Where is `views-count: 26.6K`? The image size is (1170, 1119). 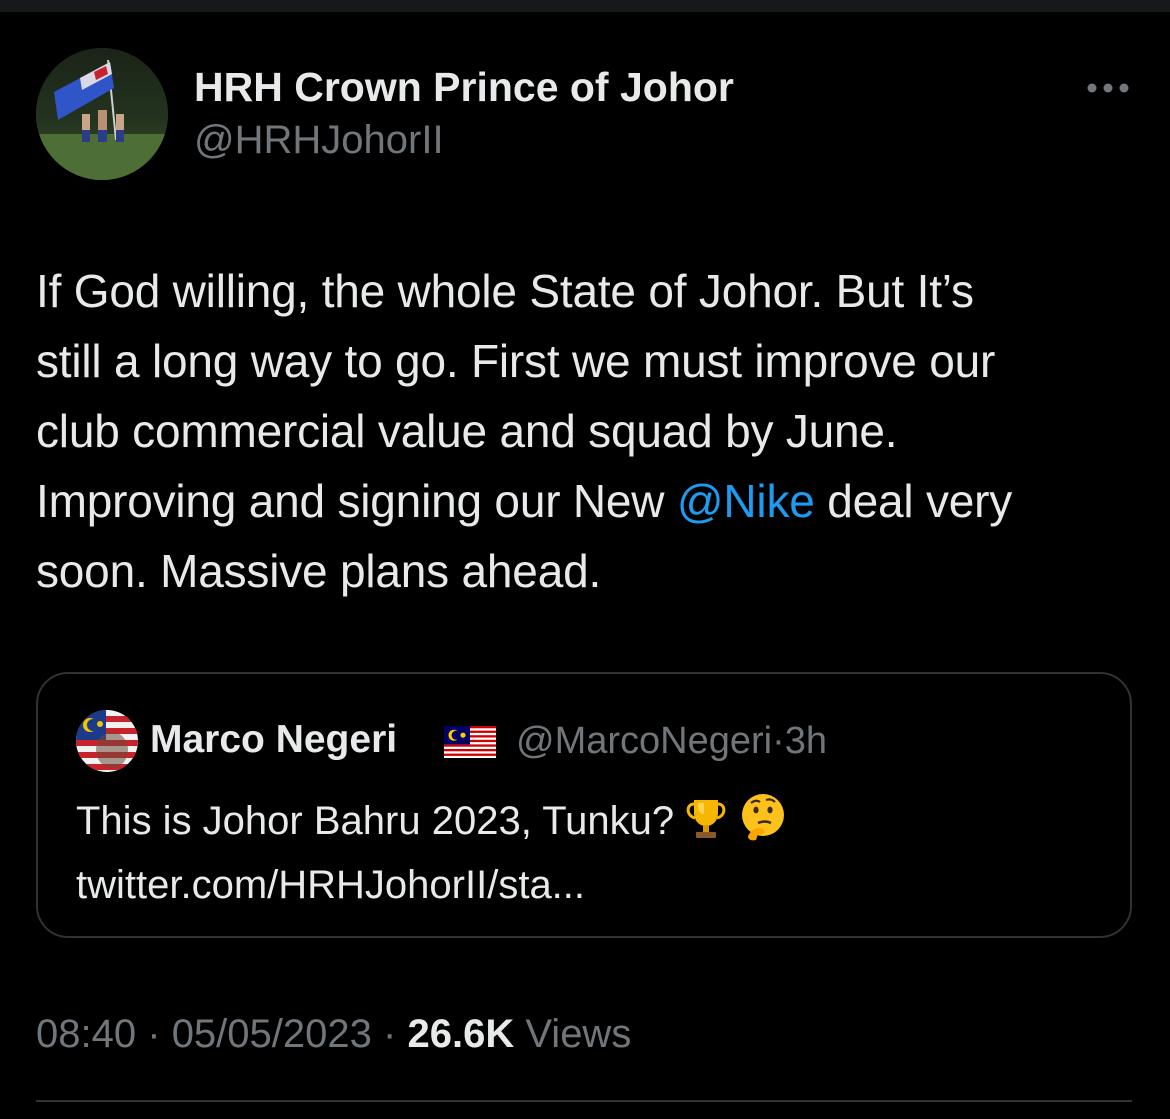
views-count: 26.6K is located at coordinates (460, 1034).